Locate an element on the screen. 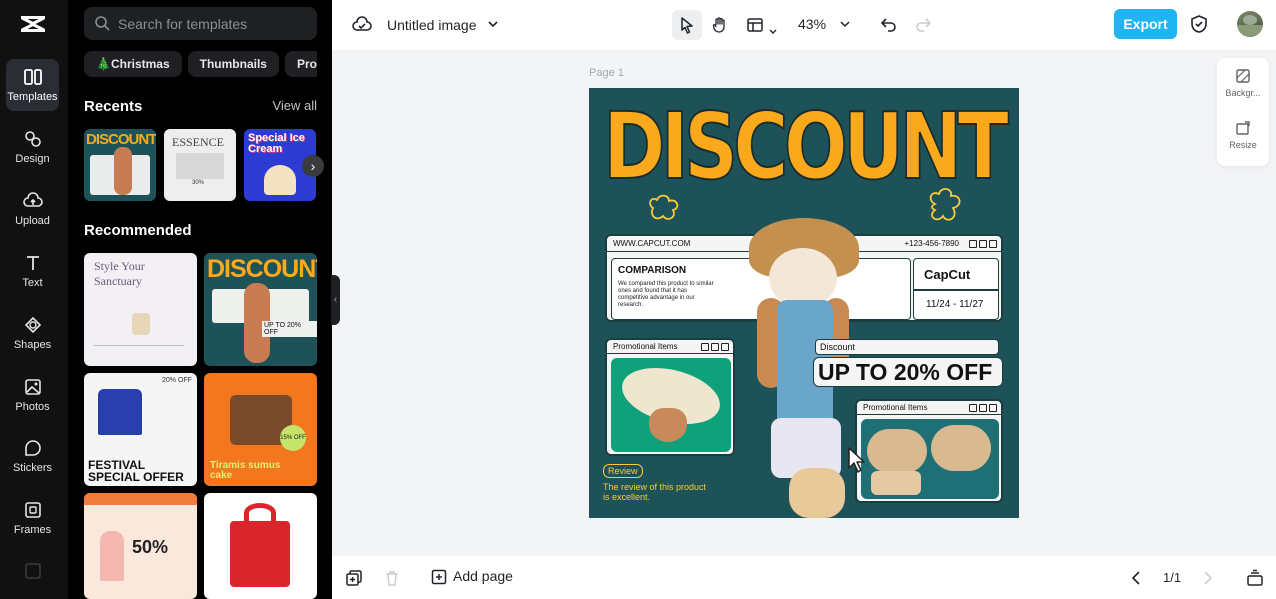 The image size is (1276, 599). delete-page-icon is located at coordinates (392, 578).